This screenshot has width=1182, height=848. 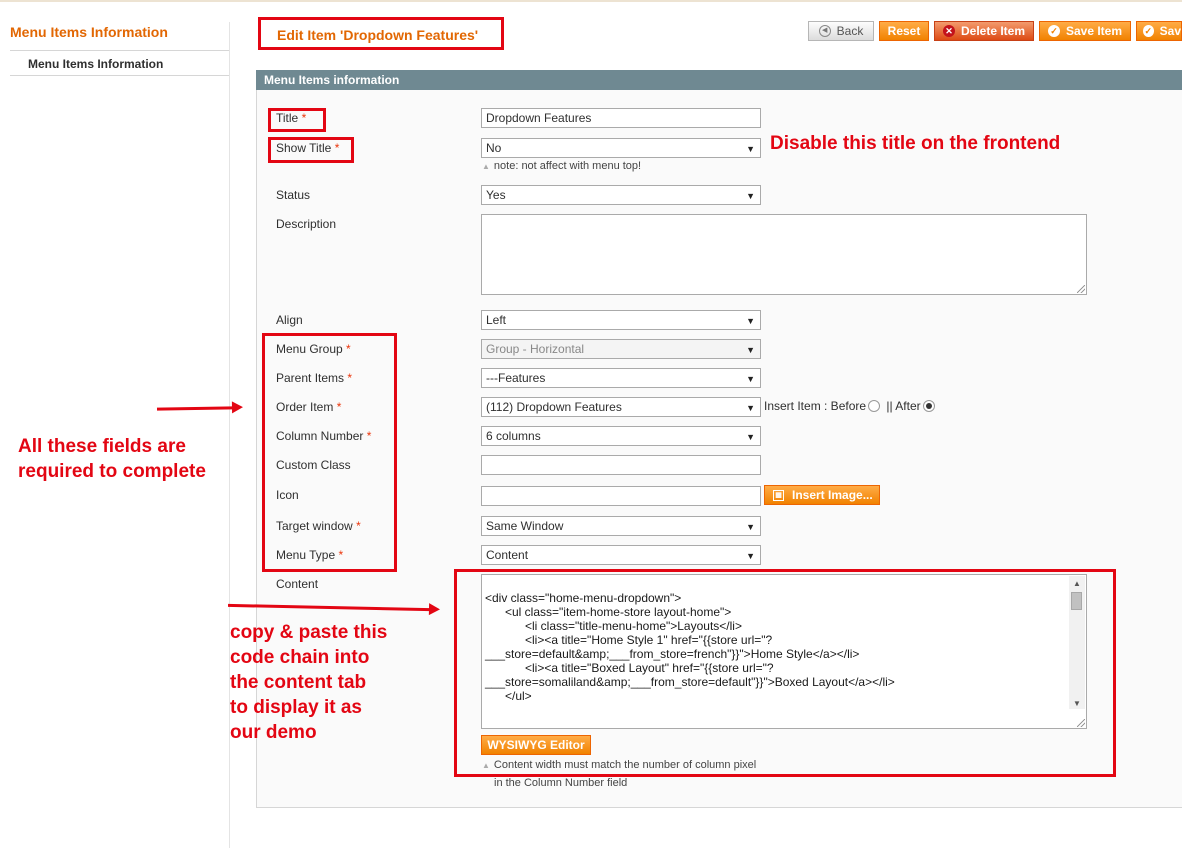 I want to click on custom-class-input, so click(x=621, y=465).